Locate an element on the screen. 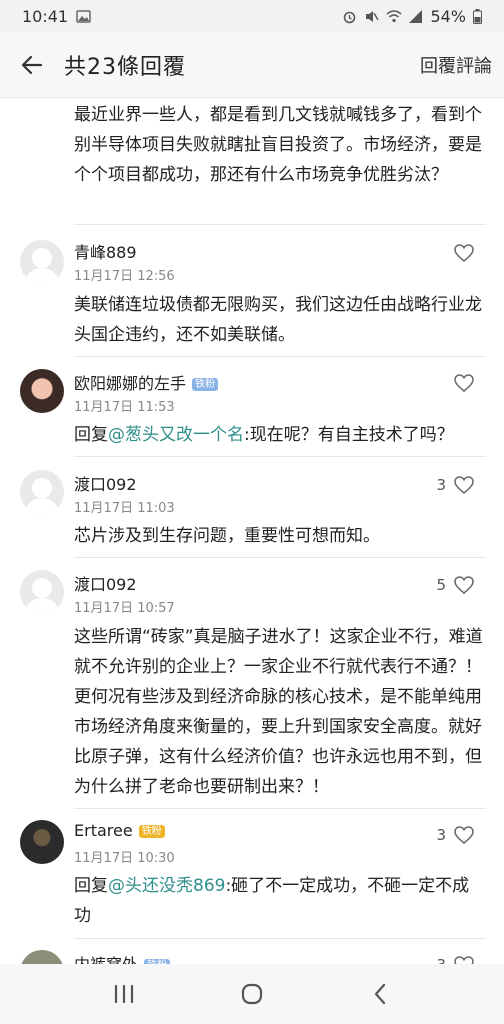  comment-username: 内裤窝外铁粉 is located at coordinates (122, 957).